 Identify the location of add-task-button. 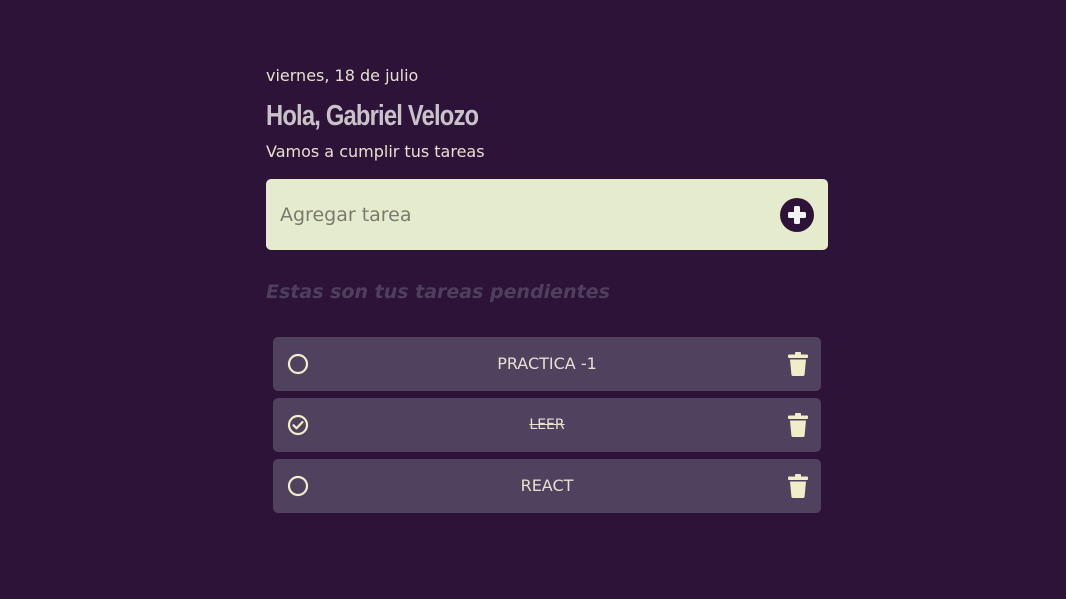
(797, 215).